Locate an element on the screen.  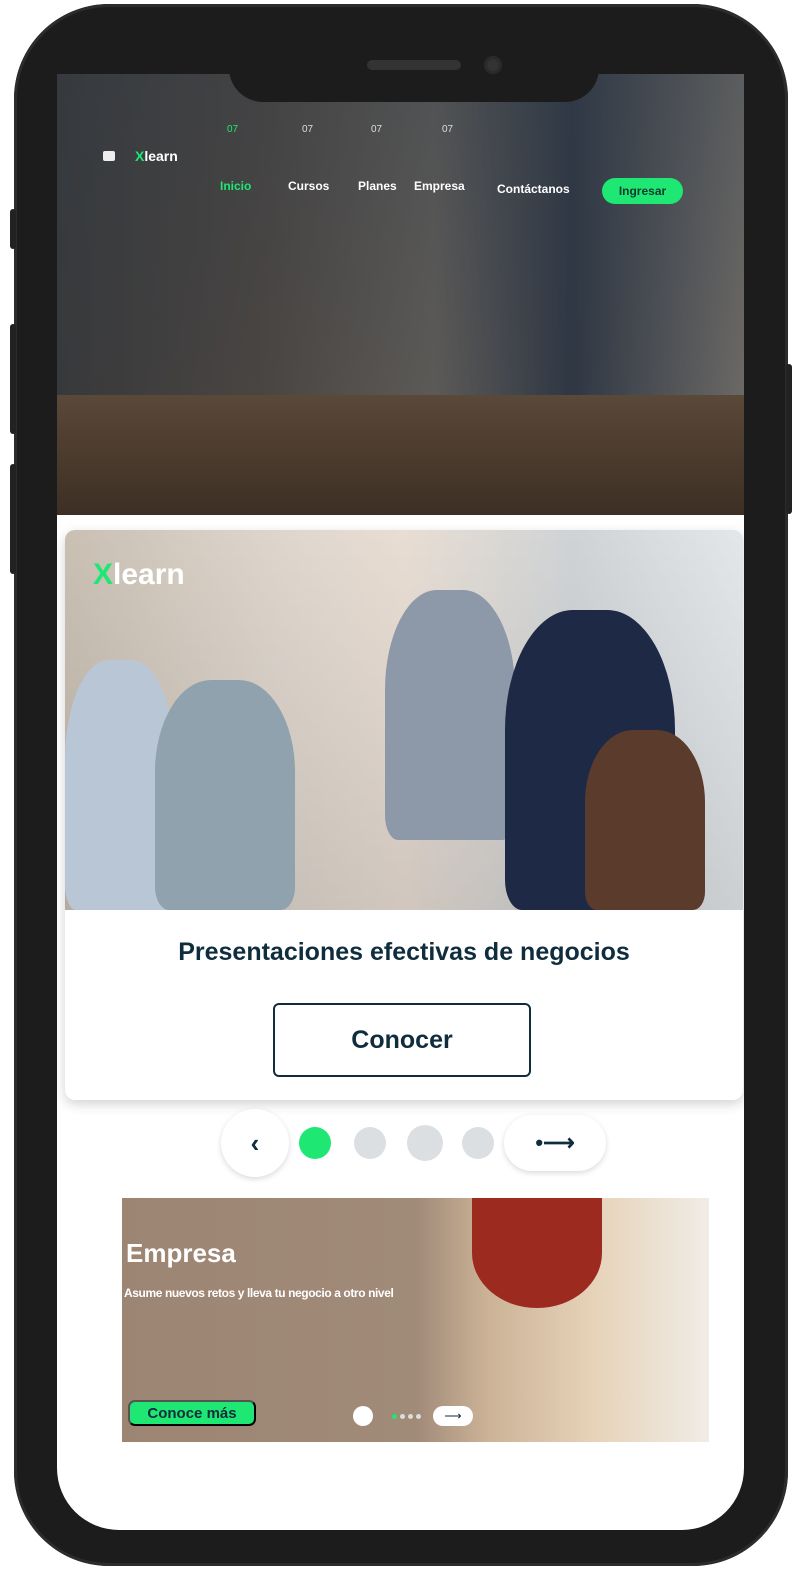
conoce-mas-button: Conoce más is located at coordinates (192, 1413).